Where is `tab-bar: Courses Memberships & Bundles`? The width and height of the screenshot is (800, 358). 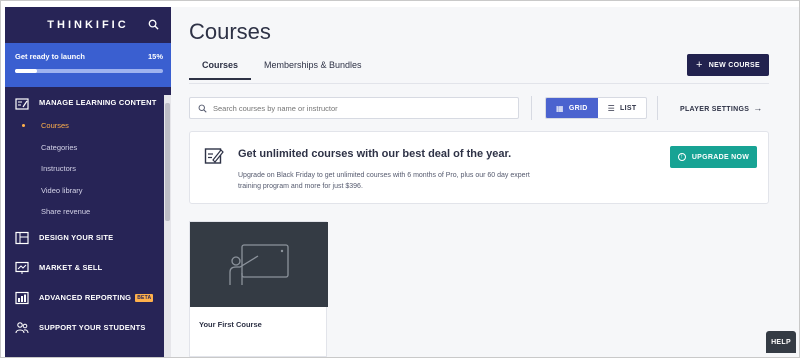 tab-bar: Courses Memberships & Bundles is located at coordinates (282, 68).